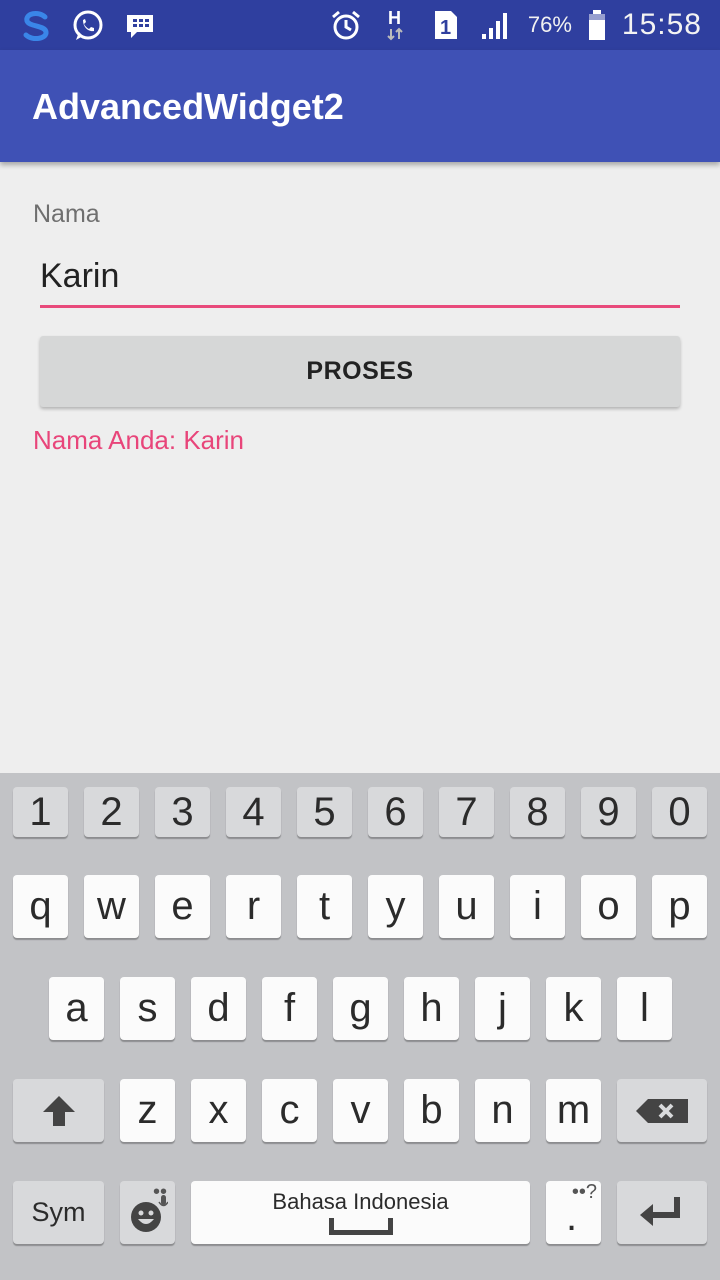 The width and height of the screenshot is (720, 1280). Describe the element at coordinates (289, 1110) in the screenshot. I see `key-c: c` at that location.